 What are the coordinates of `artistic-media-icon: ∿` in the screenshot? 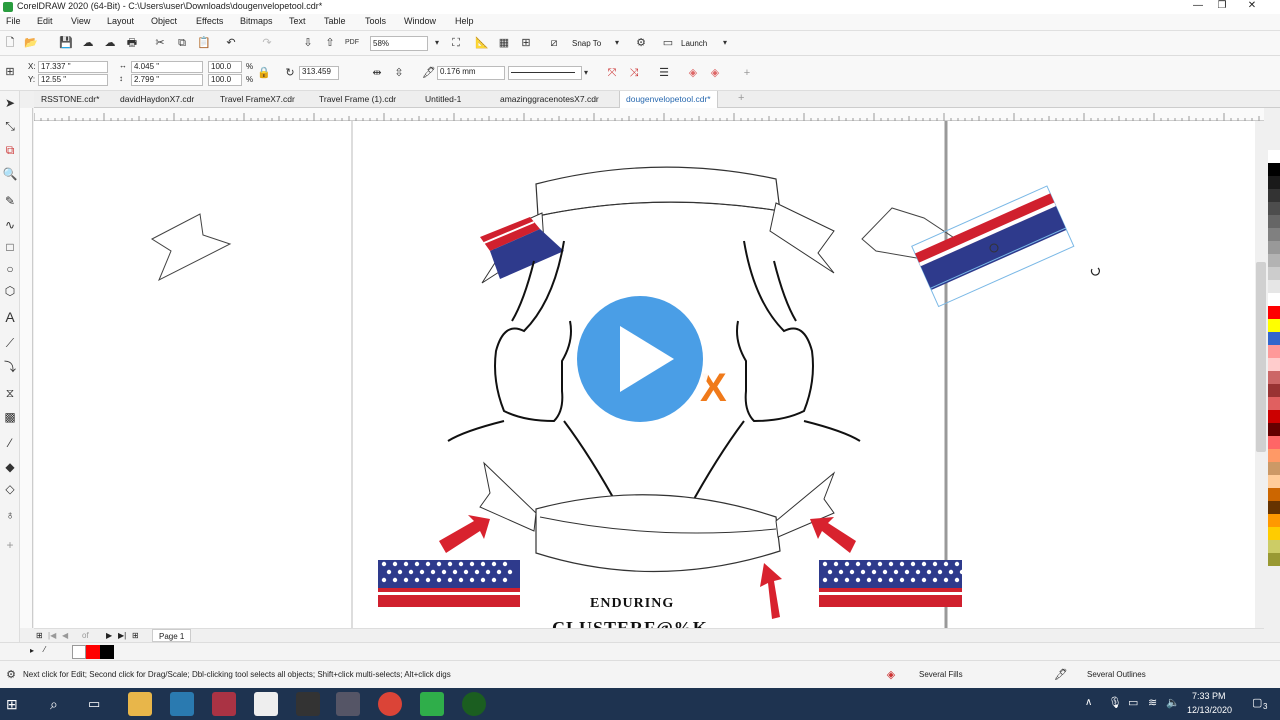 It's located at (10, 225).